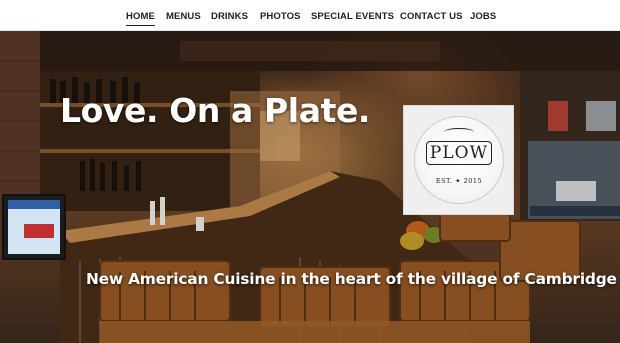  What do you see at coordinates (229, 16) in the screenshot?
I see `nav-drinks: DRINKS` at bounding box center [229, 16].